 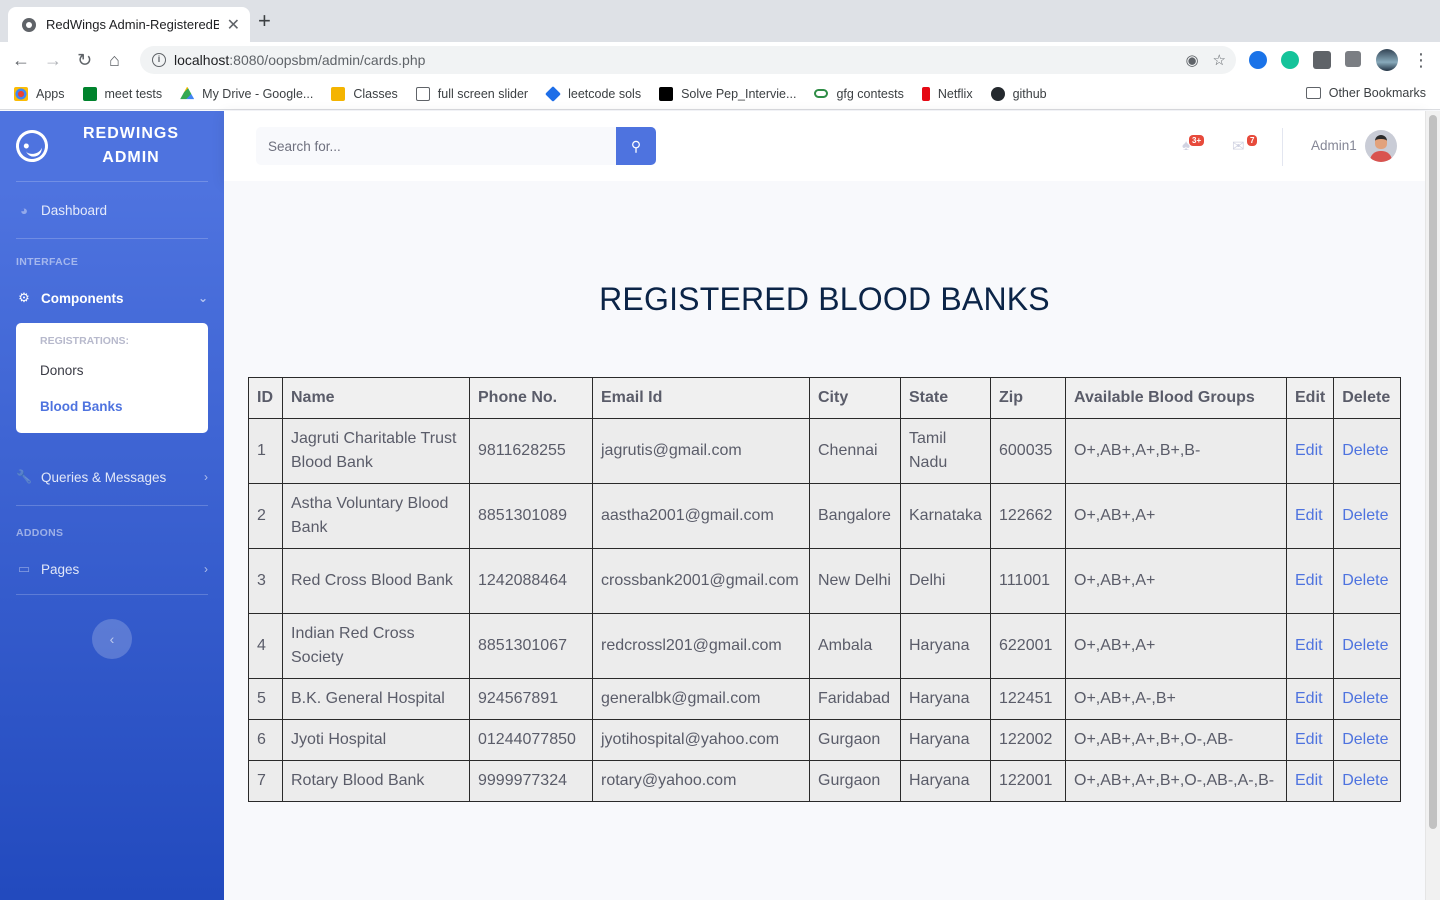 I want to click on other-bookmarks: Other Bookmarks, so click(x=1365, y=93).